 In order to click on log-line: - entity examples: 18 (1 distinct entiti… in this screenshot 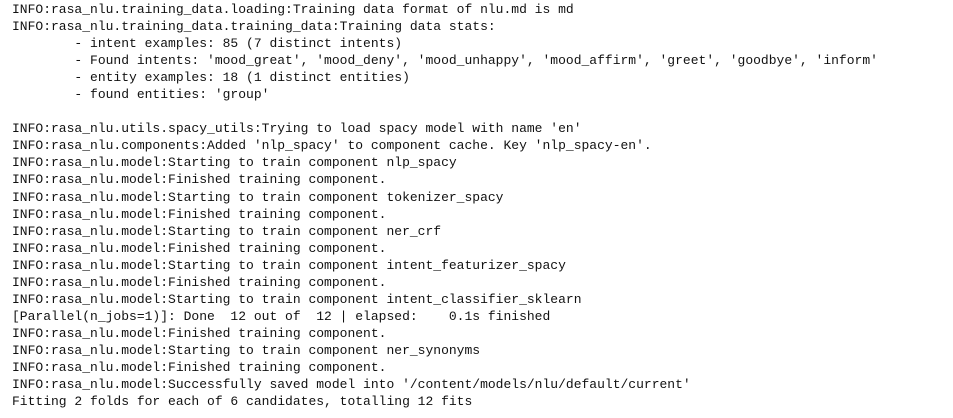, I will do `click(211, 78)`.